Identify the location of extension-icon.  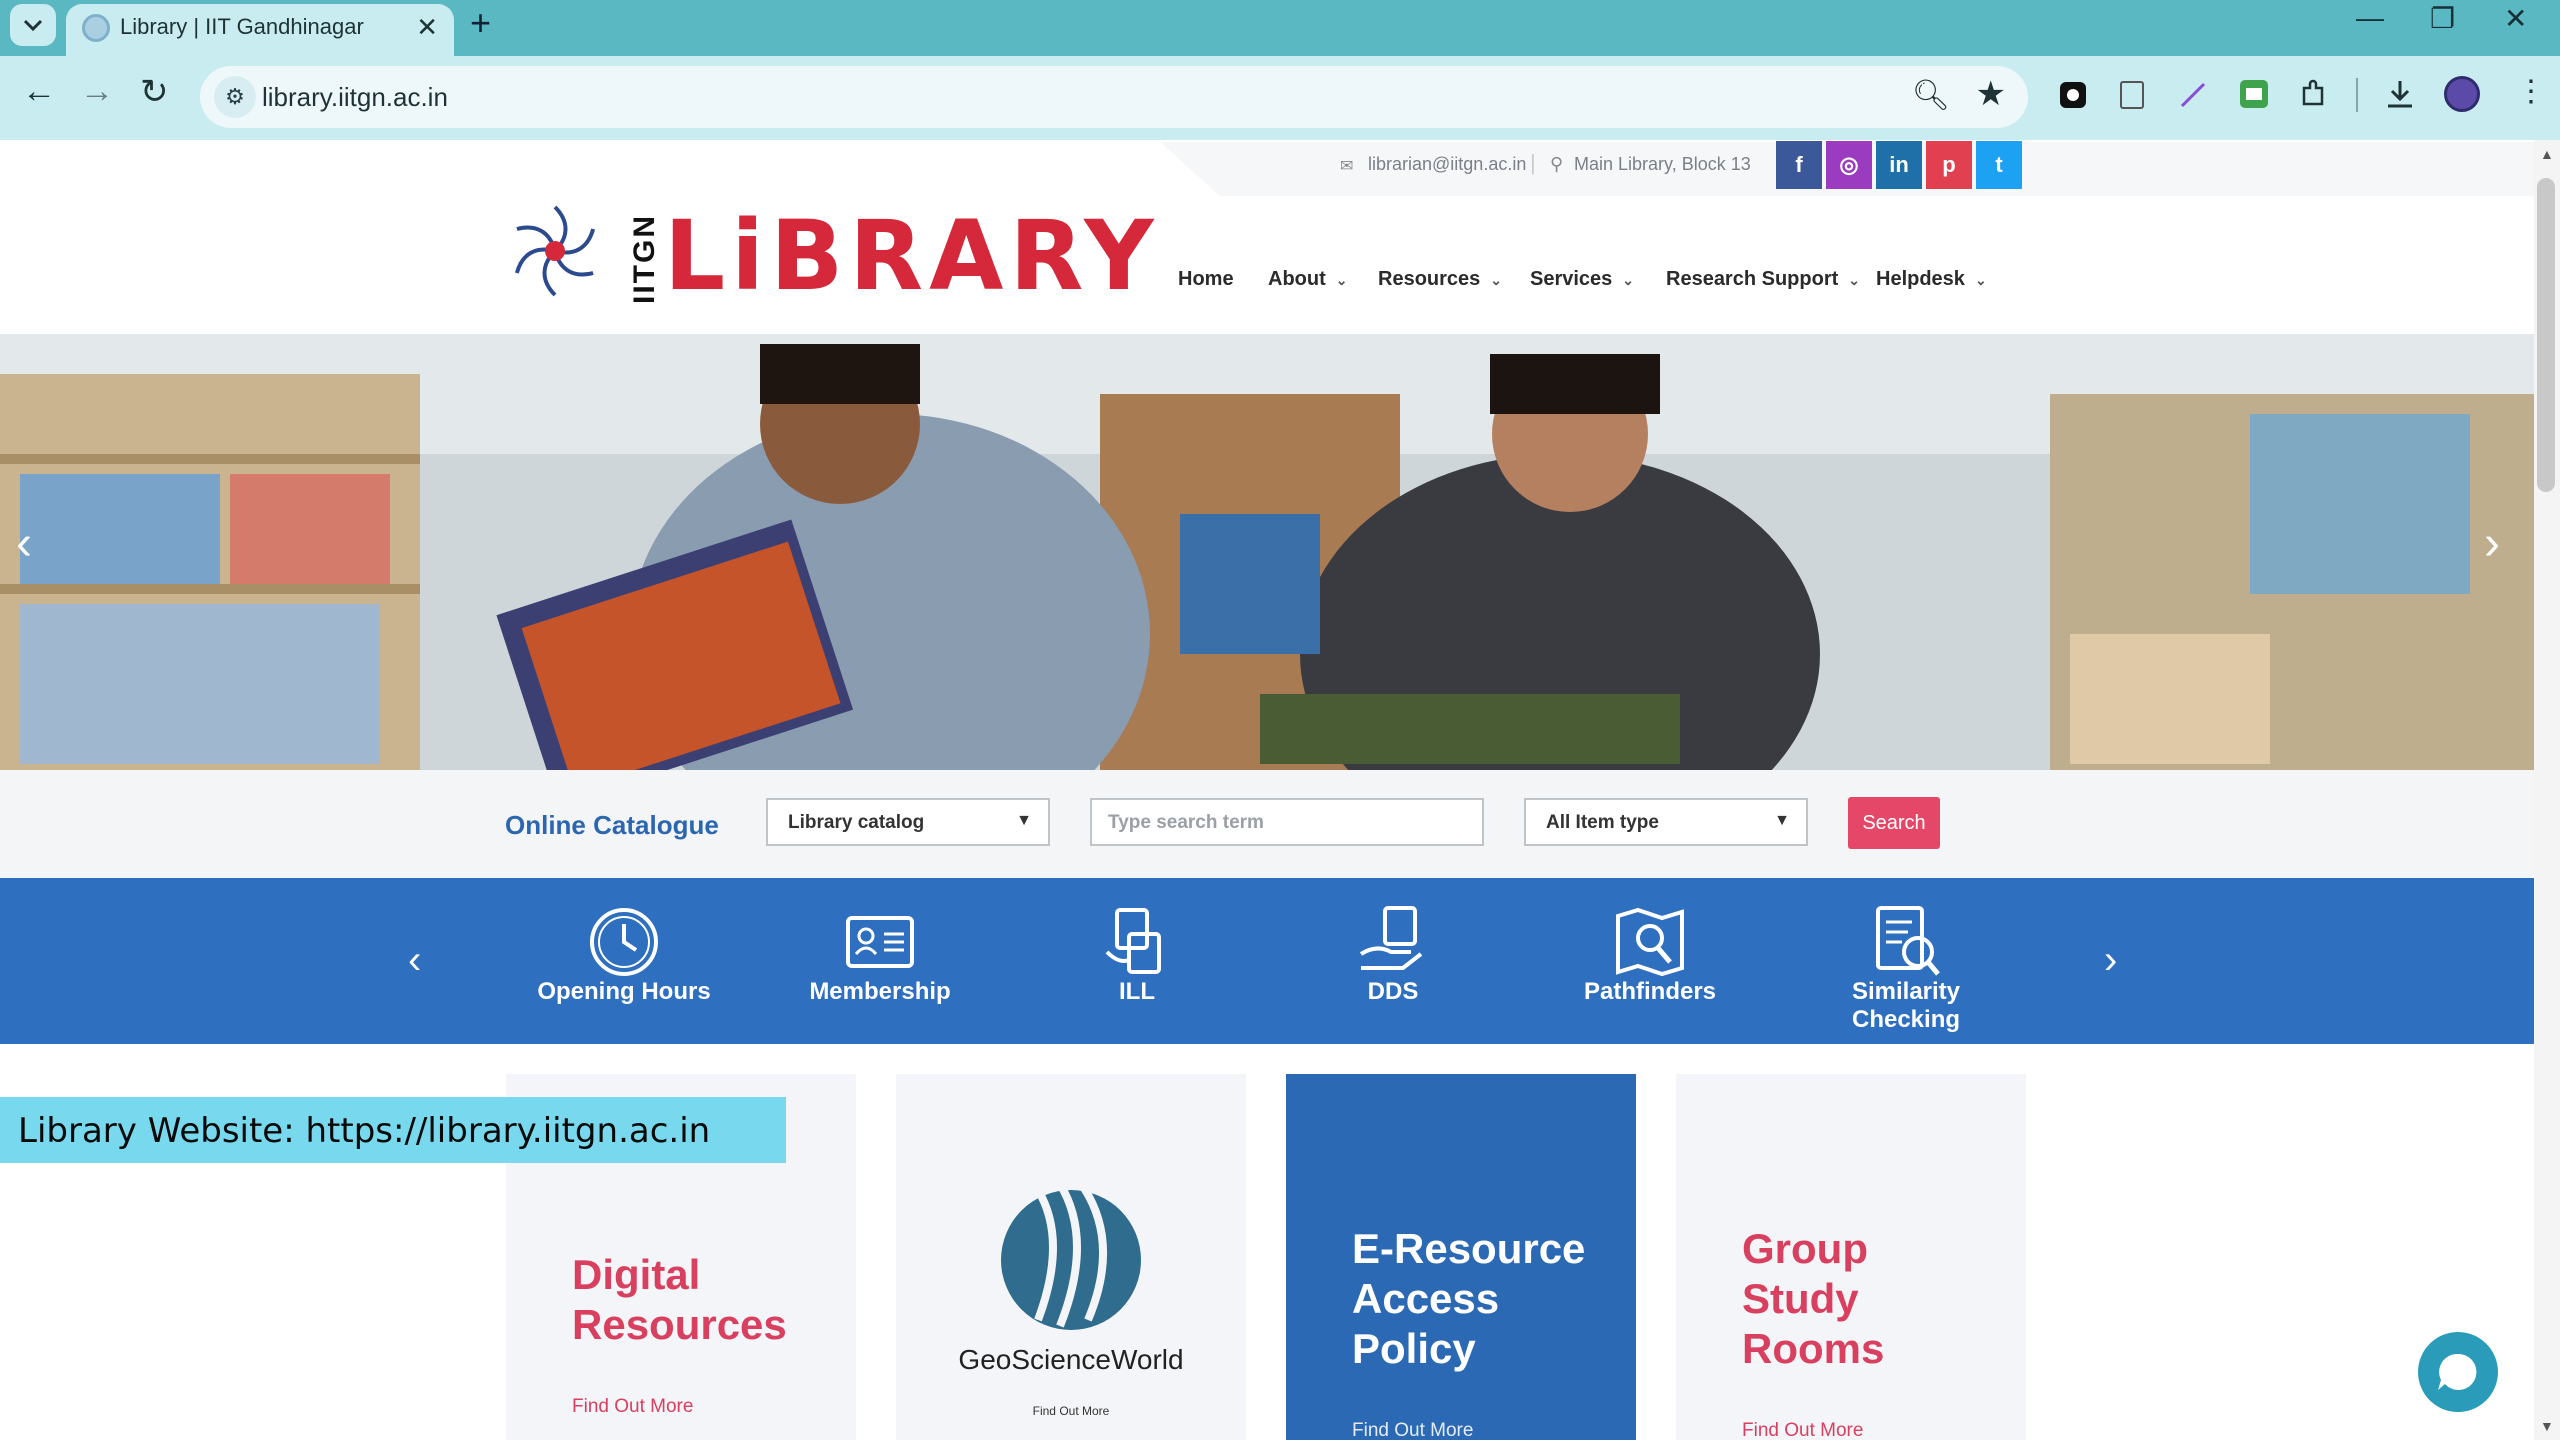
(2073, 95).